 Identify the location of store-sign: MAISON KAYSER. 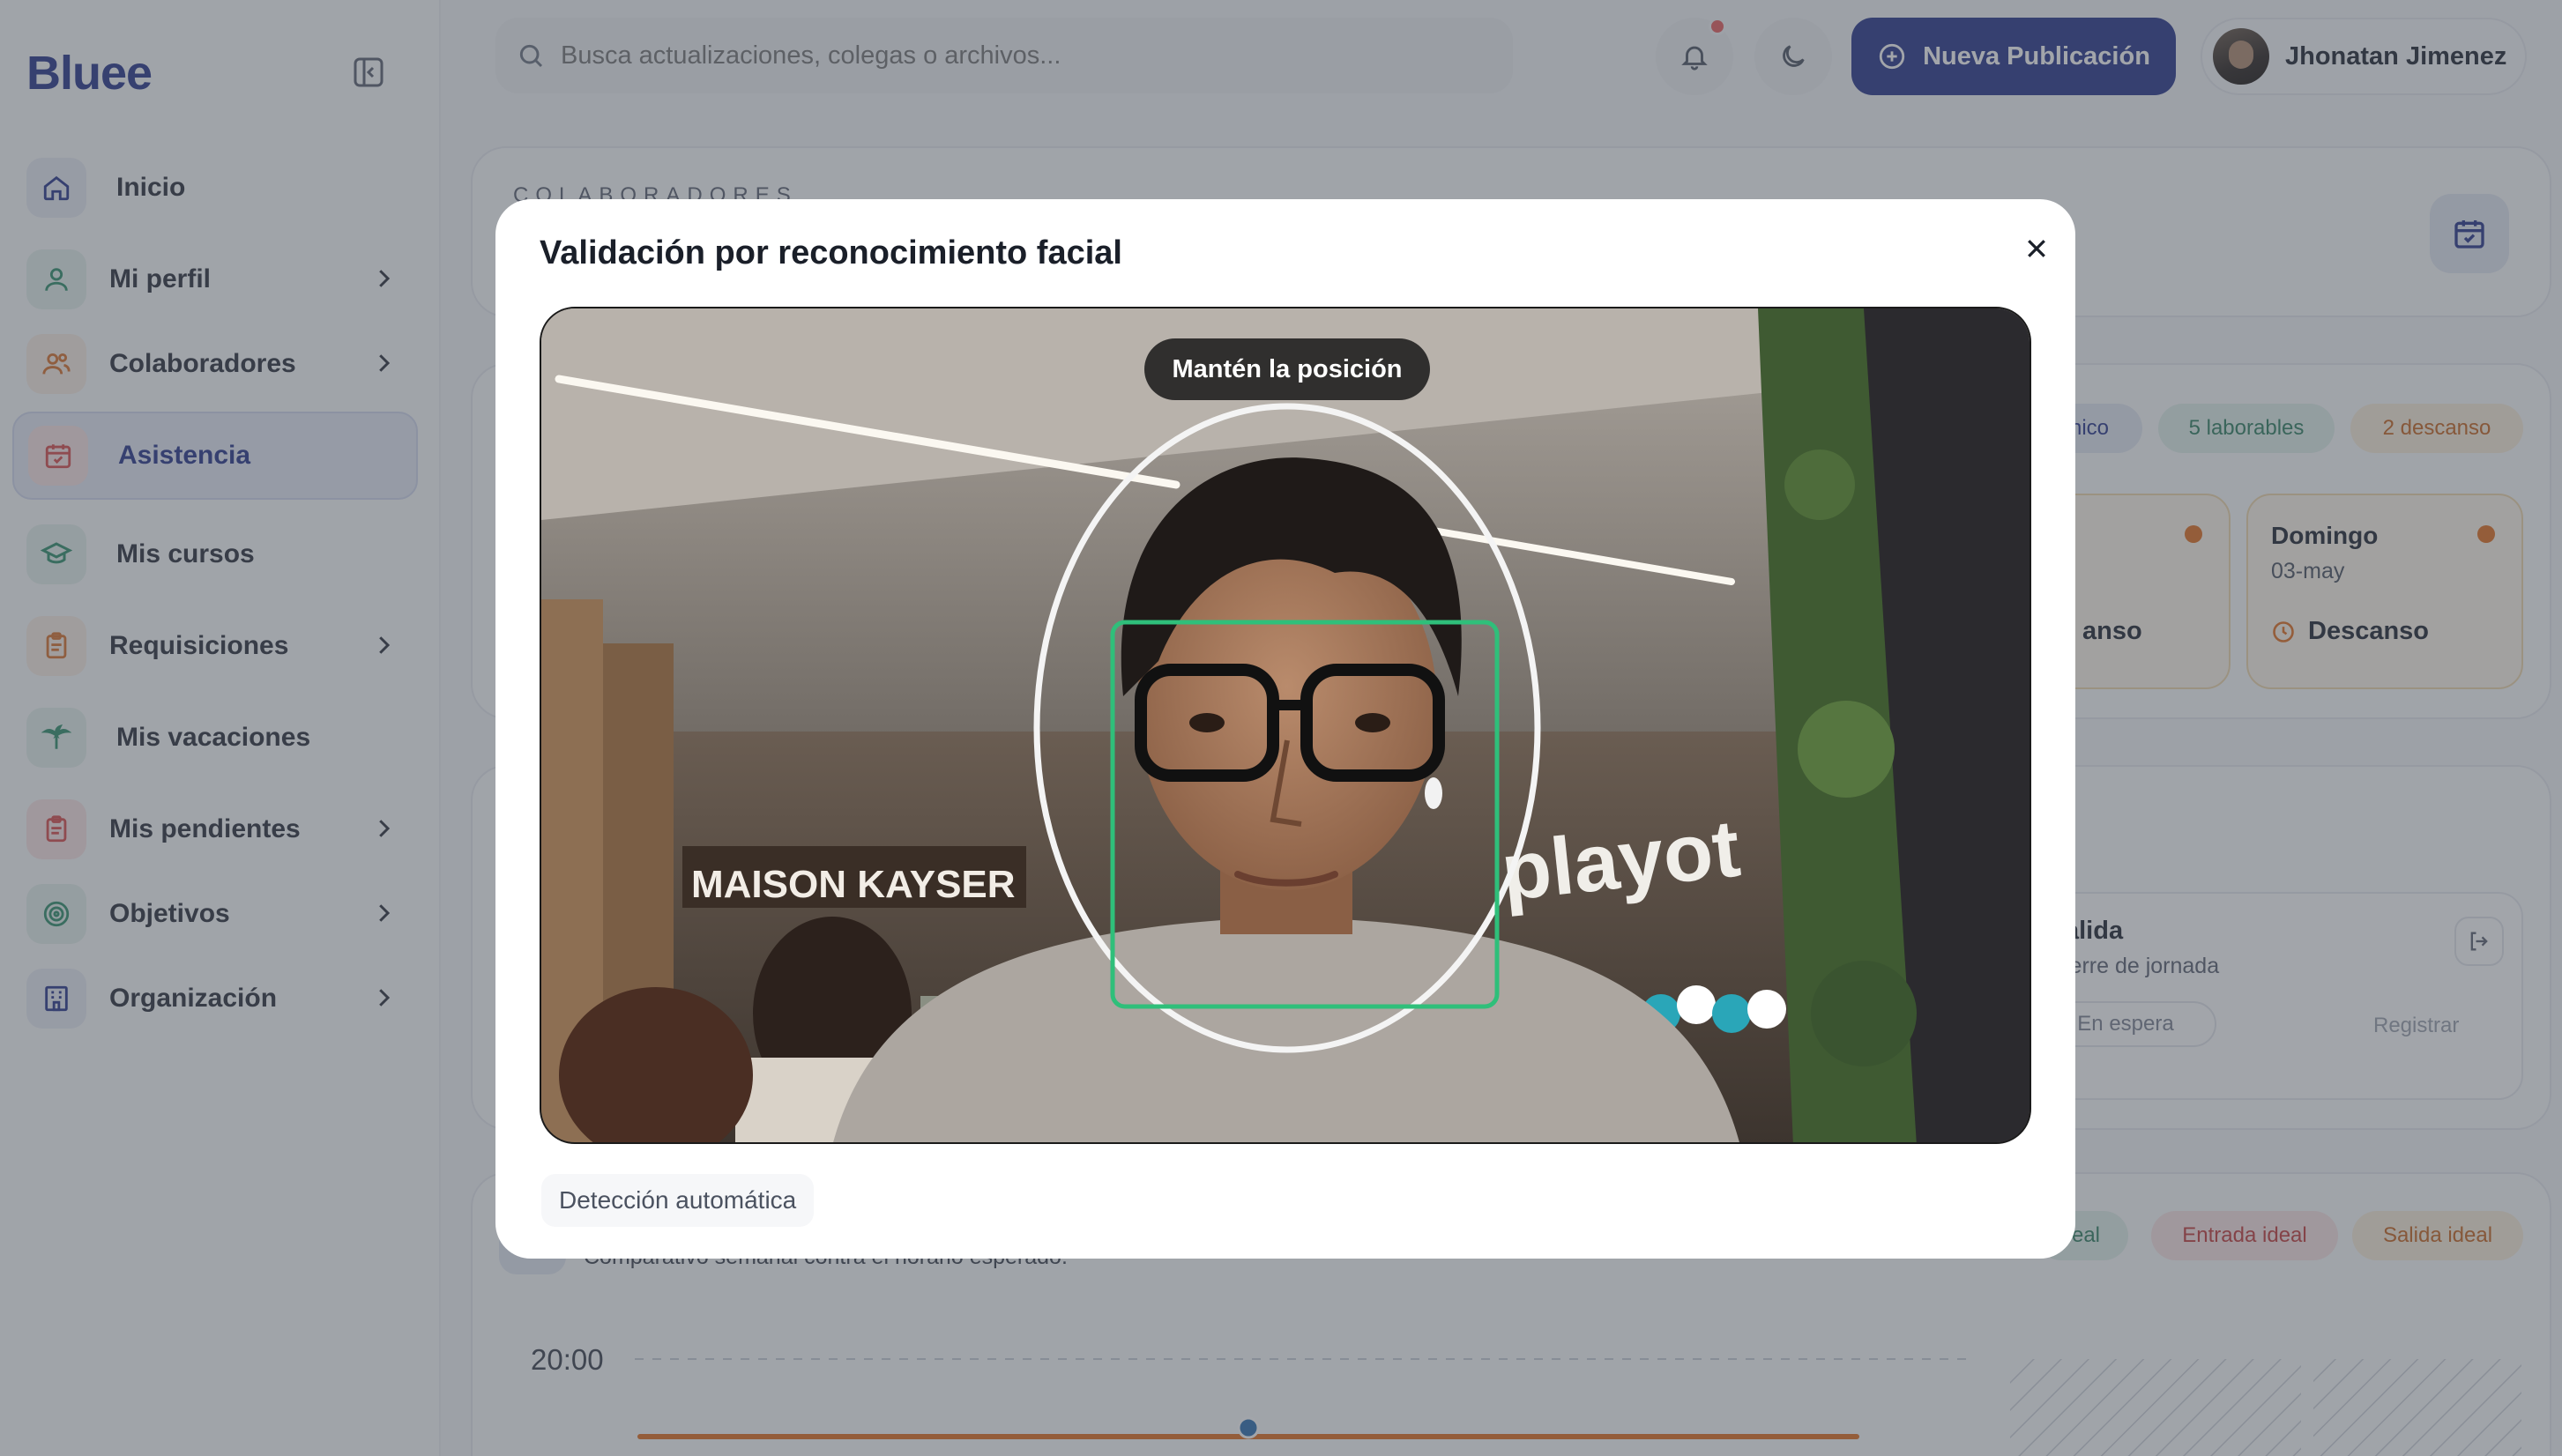
(853, 884).